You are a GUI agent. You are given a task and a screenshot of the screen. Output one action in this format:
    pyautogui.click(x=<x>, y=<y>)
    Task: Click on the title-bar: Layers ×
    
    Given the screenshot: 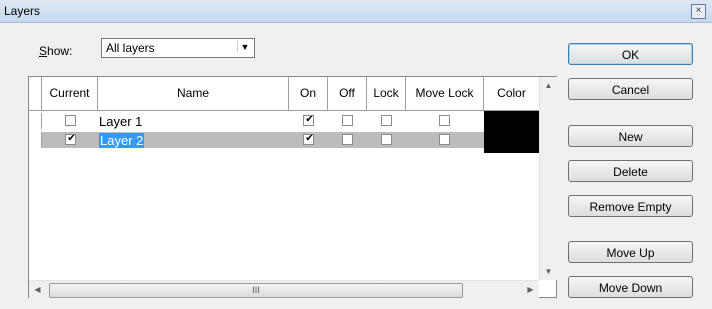 What is the action you would take?
    pyautogui.click(x=356, y=11)
    